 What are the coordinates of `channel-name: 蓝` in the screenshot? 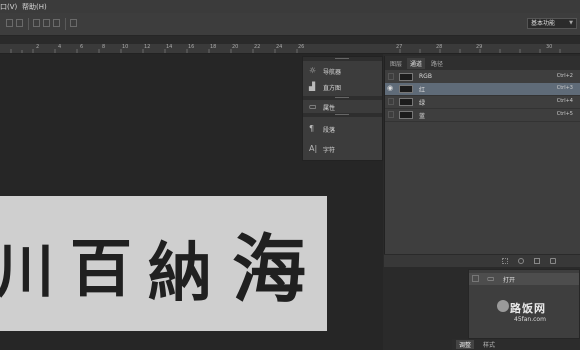 It's located at (422, 116).